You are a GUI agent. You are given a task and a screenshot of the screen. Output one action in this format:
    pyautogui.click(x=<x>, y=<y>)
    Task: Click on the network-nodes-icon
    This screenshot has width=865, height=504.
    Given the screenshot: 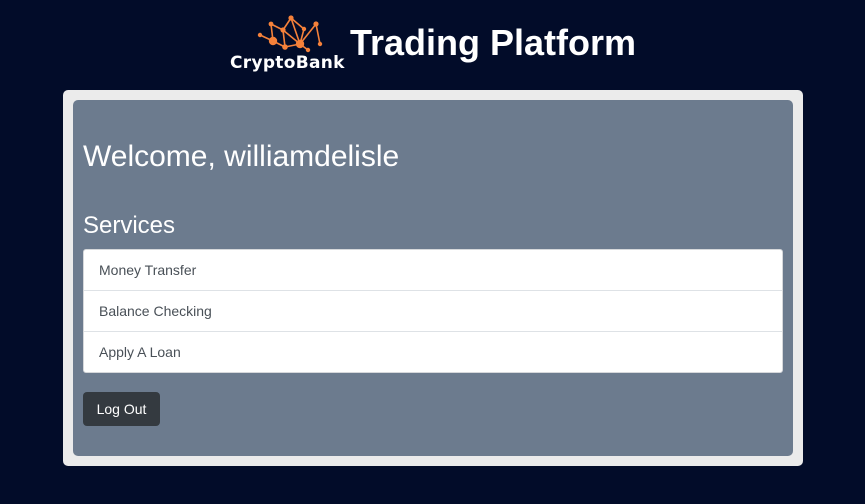 What is the action you would take?
    pyautogui.click(x=290, y=34)
    